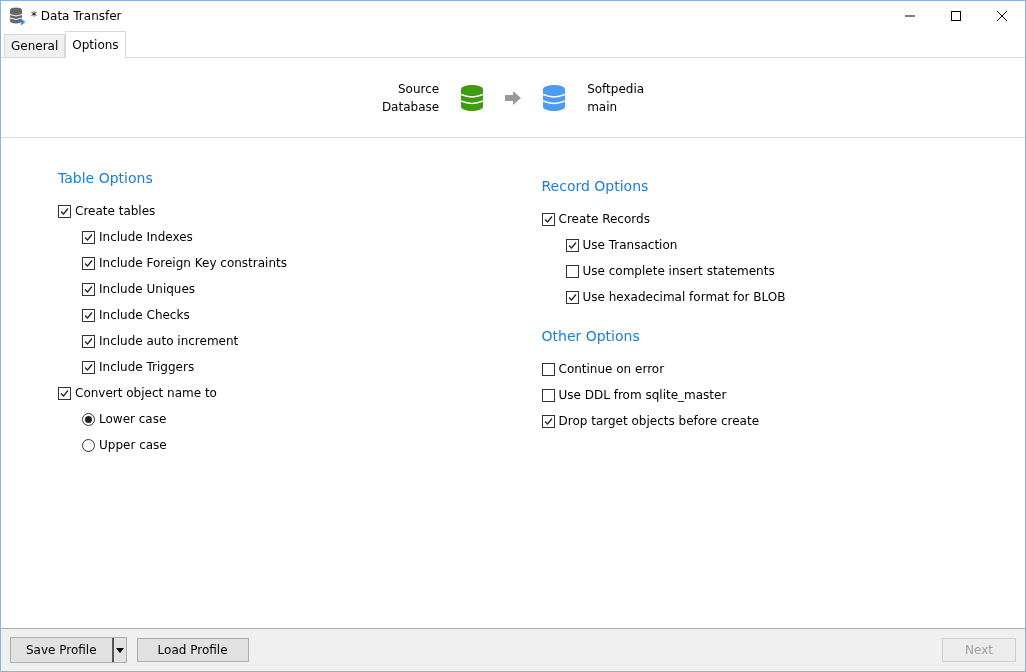 The height and width of the screenshot is (672, 1026). Describe the element at coordinates (956, 16) in the screenshot. I see `maximize-icon` at that location.